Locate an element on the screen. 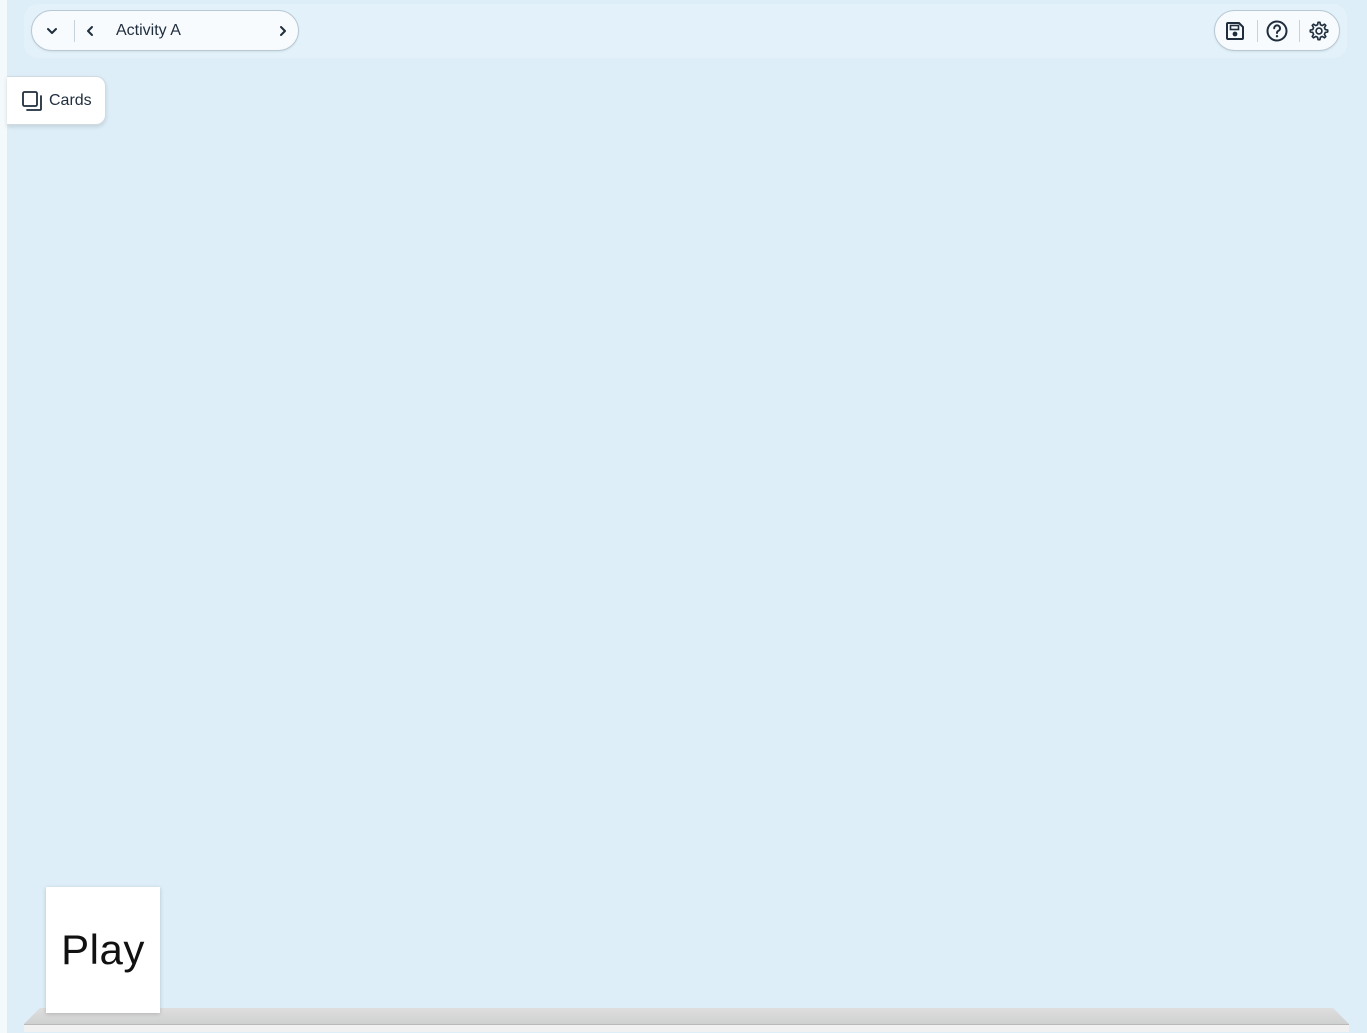 The height and width of the screenshot is (1033, 1367). help-icon is located at coordinates (1277, 31).